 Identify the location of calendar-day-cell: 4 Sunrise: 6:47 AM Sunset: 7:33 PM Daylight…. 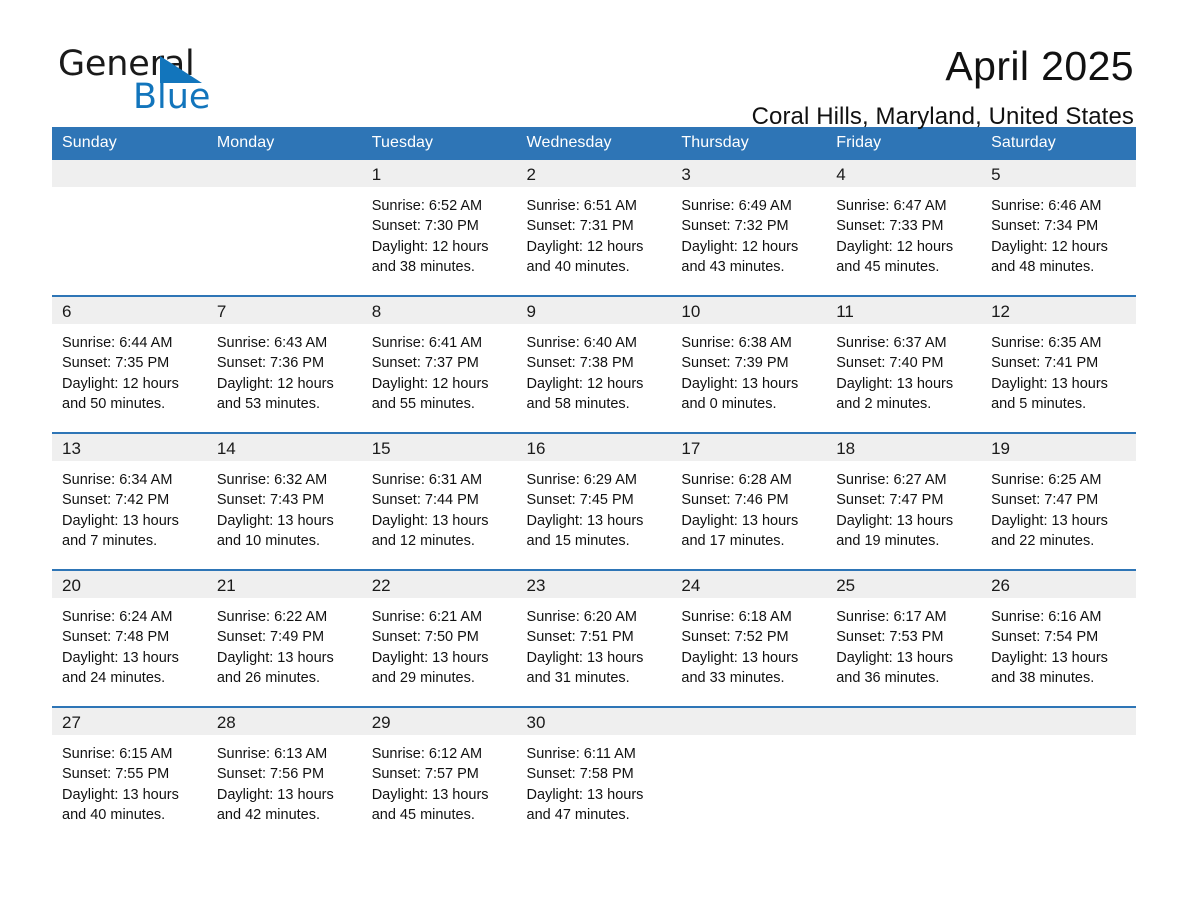
(904, 228).